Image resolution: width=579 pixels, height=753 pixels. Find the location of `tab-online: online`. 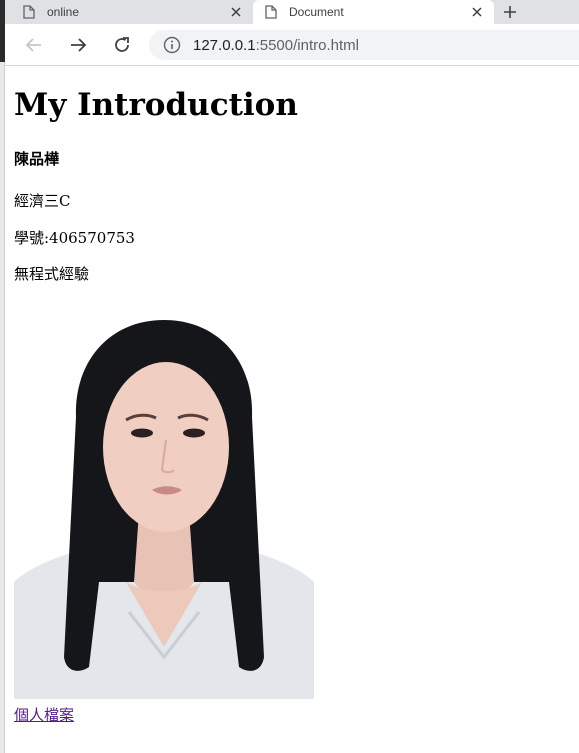

tab-online: online is located at coordinates (129, 12).